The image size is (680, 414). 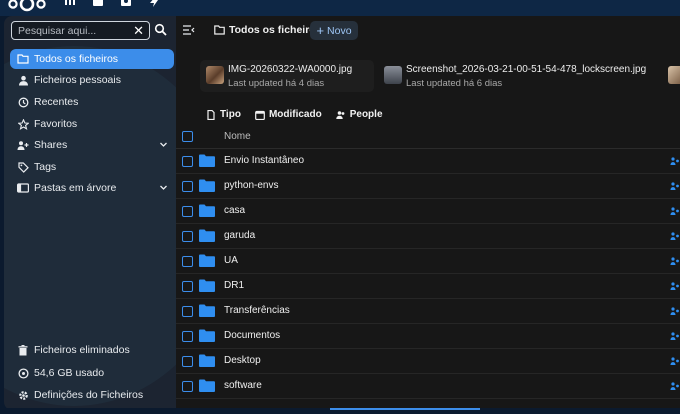 What do you see at coordinates (92, 80) in the screenshot?
I see `sidebar-item-personal-files: Ficheiros pessoais` at bounding box center [92, 80].